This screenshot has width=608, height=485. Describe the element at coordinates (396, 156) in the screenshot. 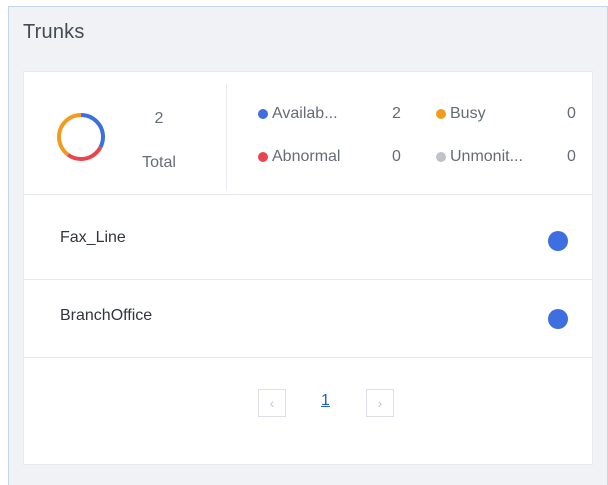

I see `stat-abnormal-value: 0` at that location.